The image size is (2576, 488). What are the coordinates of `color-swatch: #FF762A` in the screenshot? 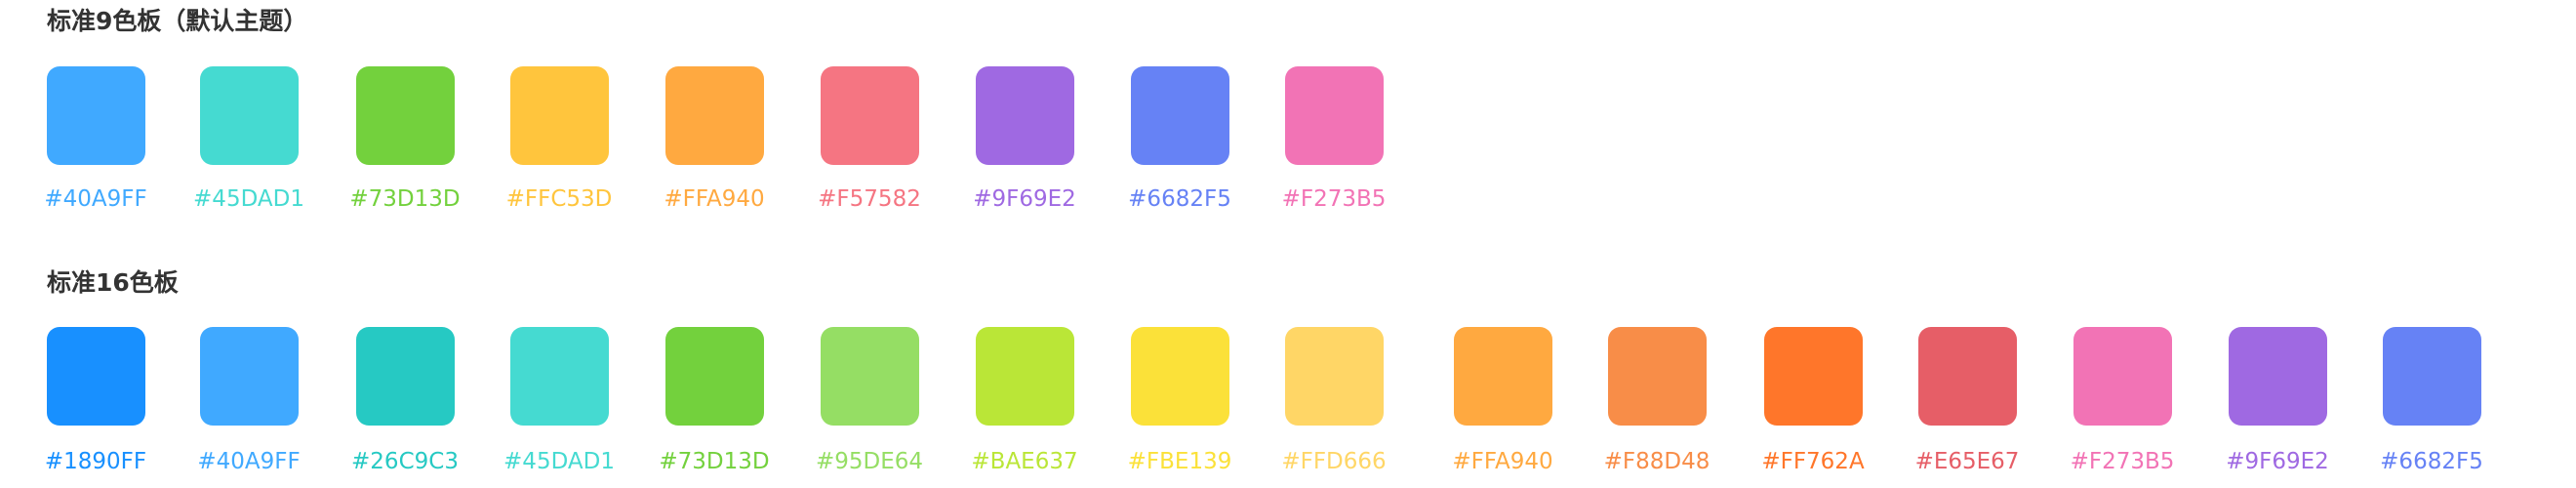 It's located at (1813, 400).